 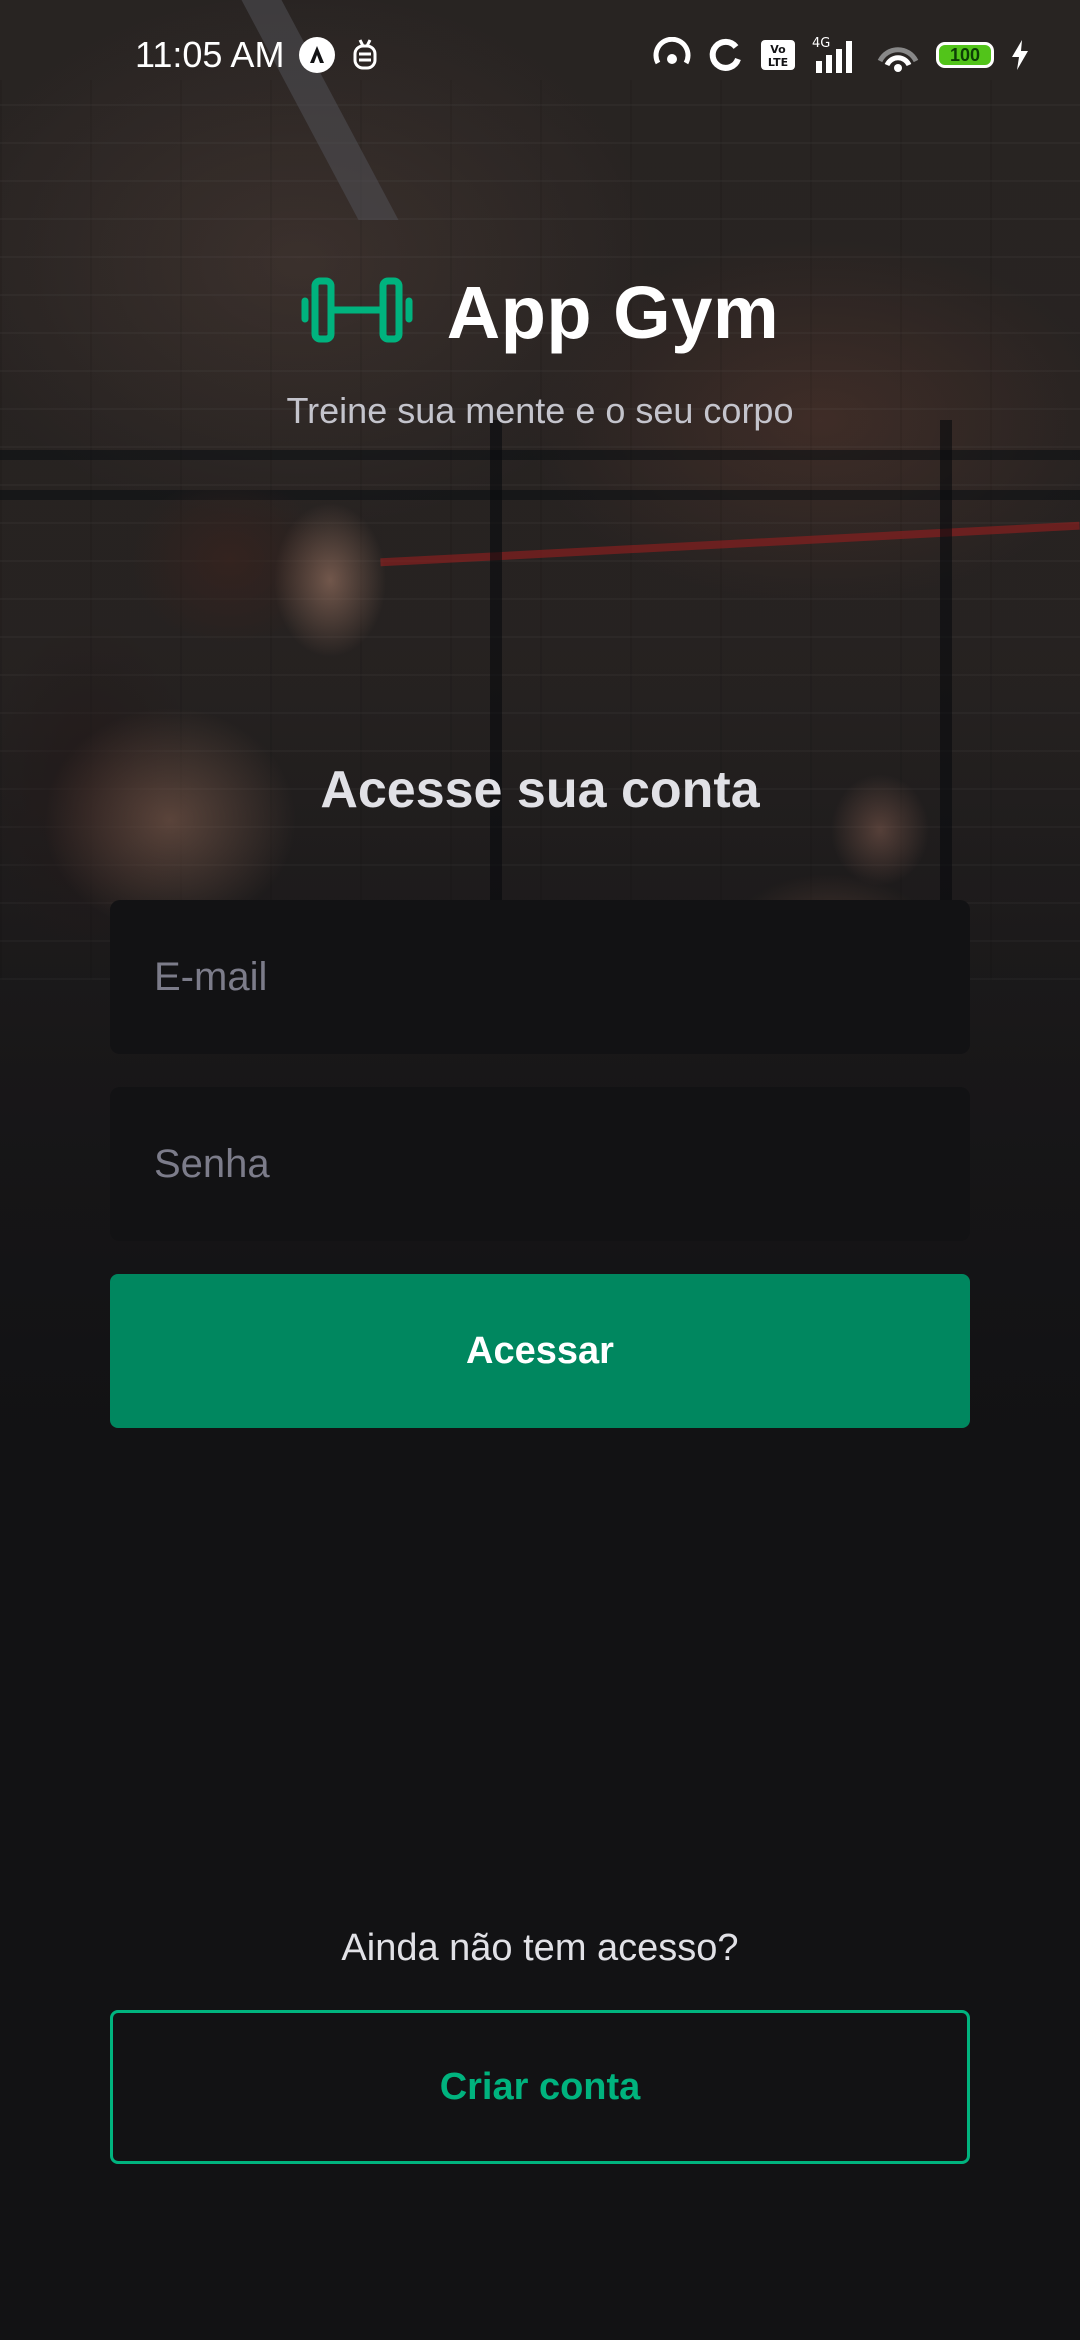 I want to click on status-bar: 11:05 AM Vo LTE 4G 100, so click(x=540, y=55).